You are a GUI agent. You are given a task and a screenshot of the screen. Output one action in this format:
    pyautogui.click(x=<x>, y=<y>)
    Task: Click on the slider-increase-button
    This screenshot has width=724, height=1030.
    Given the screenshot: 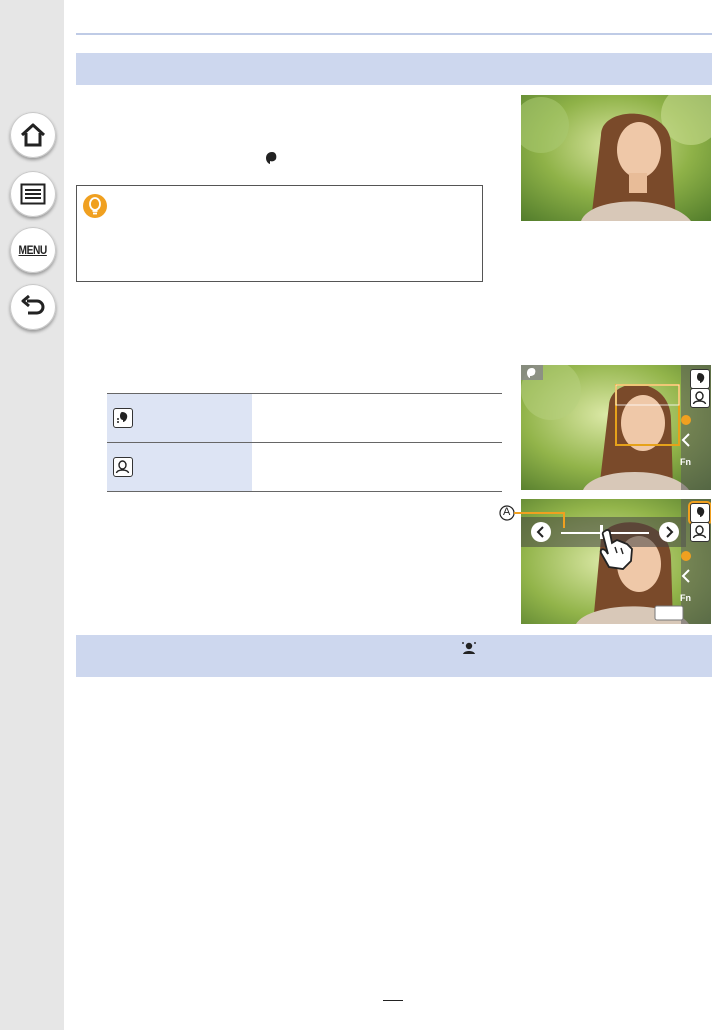 What is the action you would take?
    pyautogui.click(x=669, y=532)
    